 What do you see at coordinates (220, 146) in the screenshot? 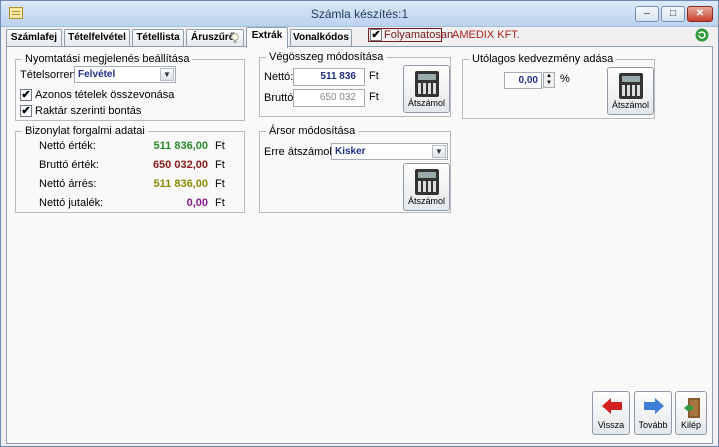
I see `net-value-unit: Ft` at bounding box center [220, 146].